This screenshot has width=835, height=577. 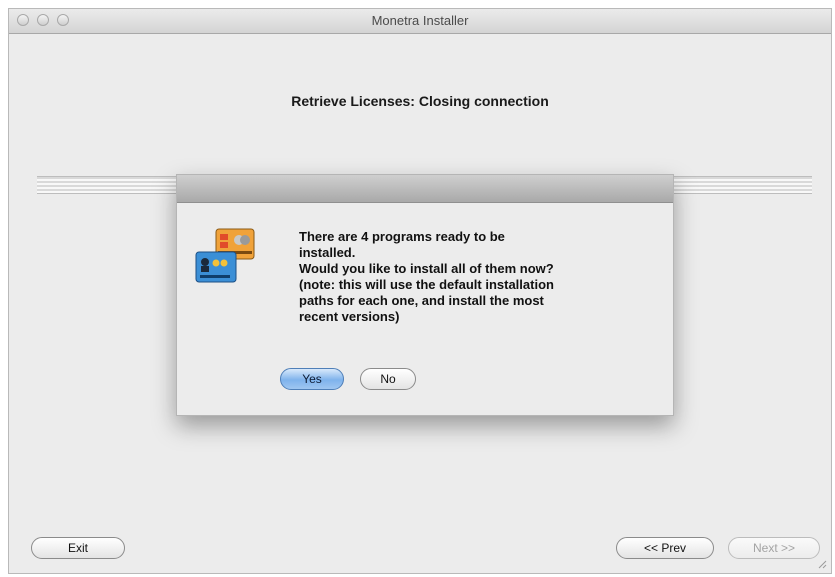 I want to click on next-button: Next >>, so click(x=774, y=548).